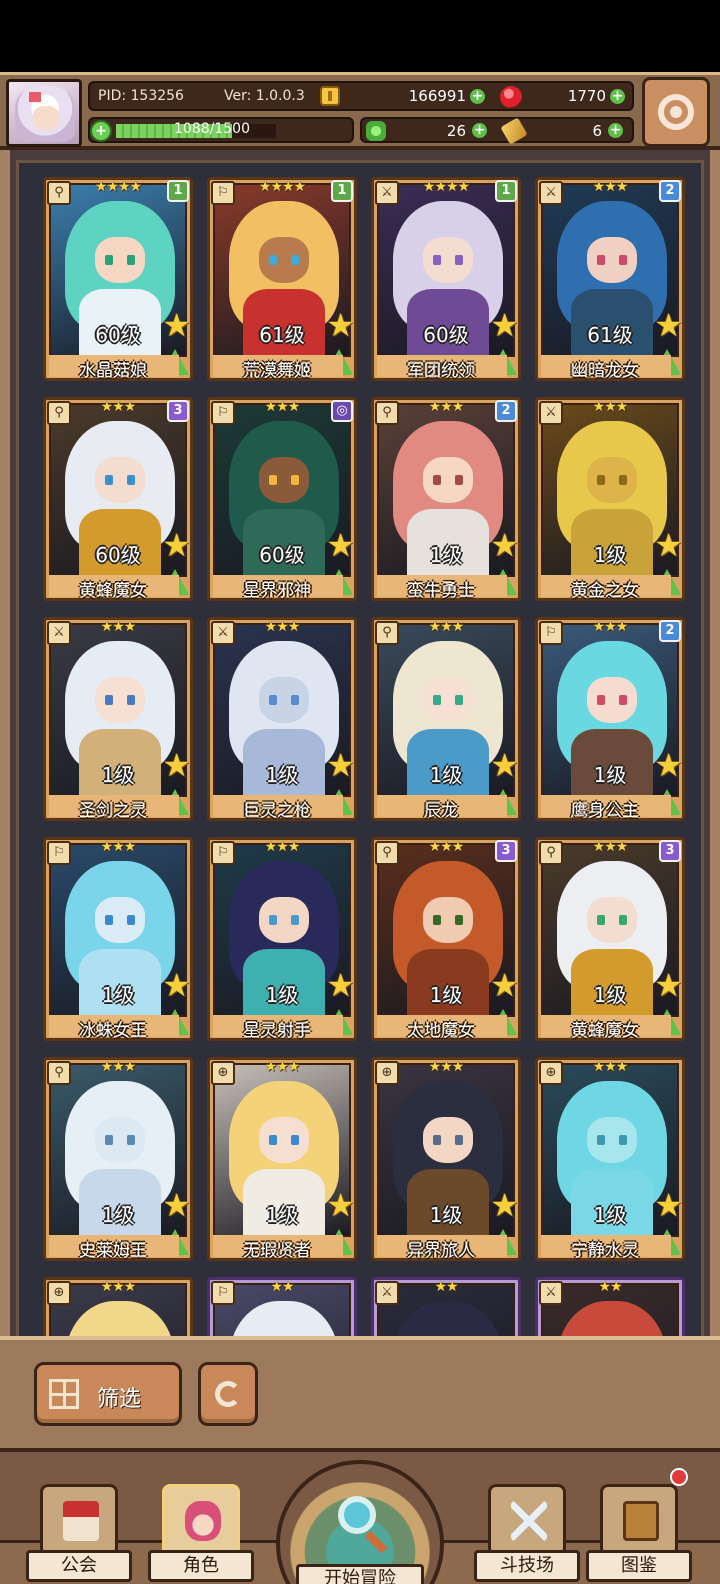 The height and width of the screenshot is (1584, 720). I want to click on character-card: ⚲ ★★★ 3 1级 ★ 黄蜂魔女, so click(610, 939).